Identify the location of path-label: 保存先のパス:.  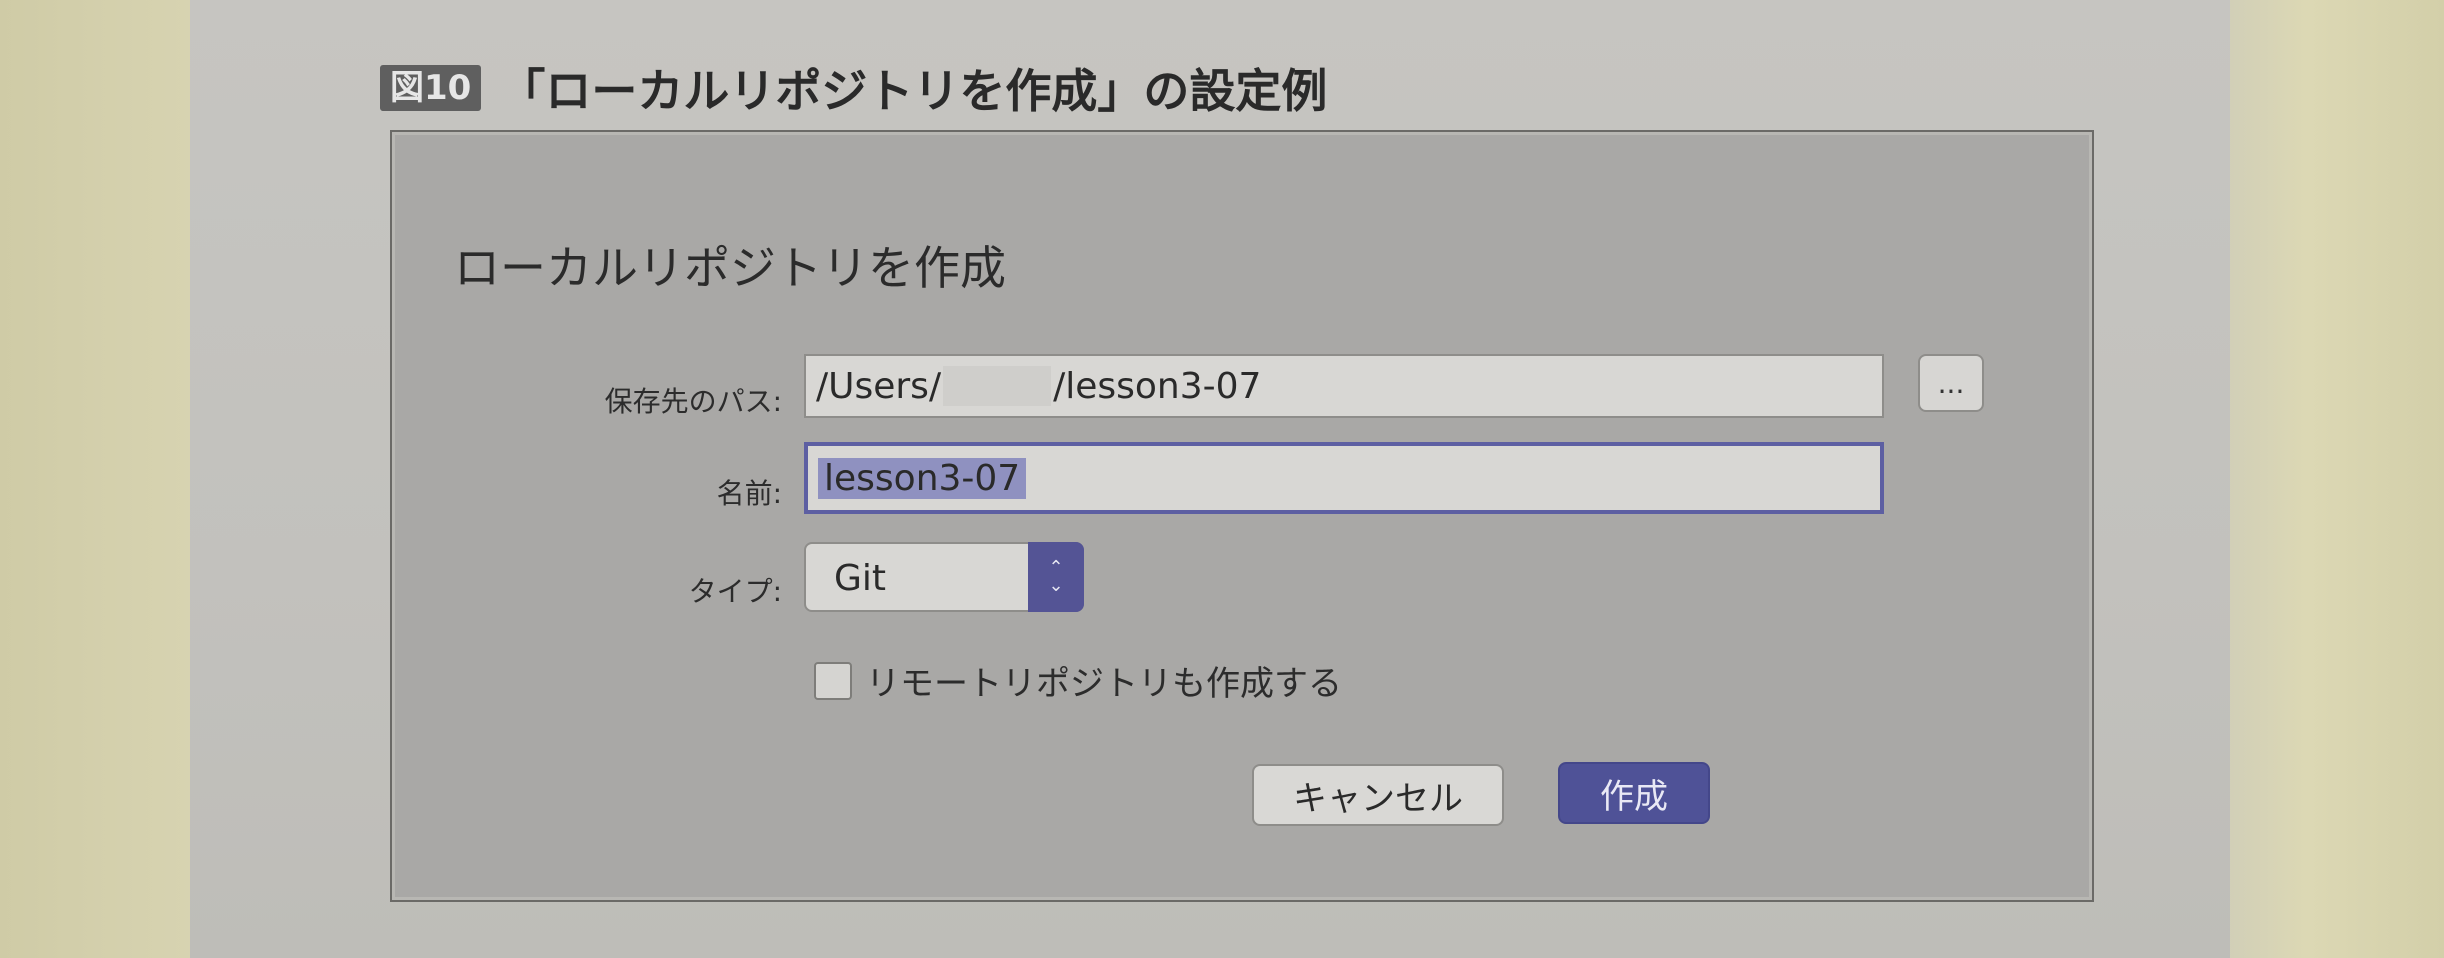
(693, 401).